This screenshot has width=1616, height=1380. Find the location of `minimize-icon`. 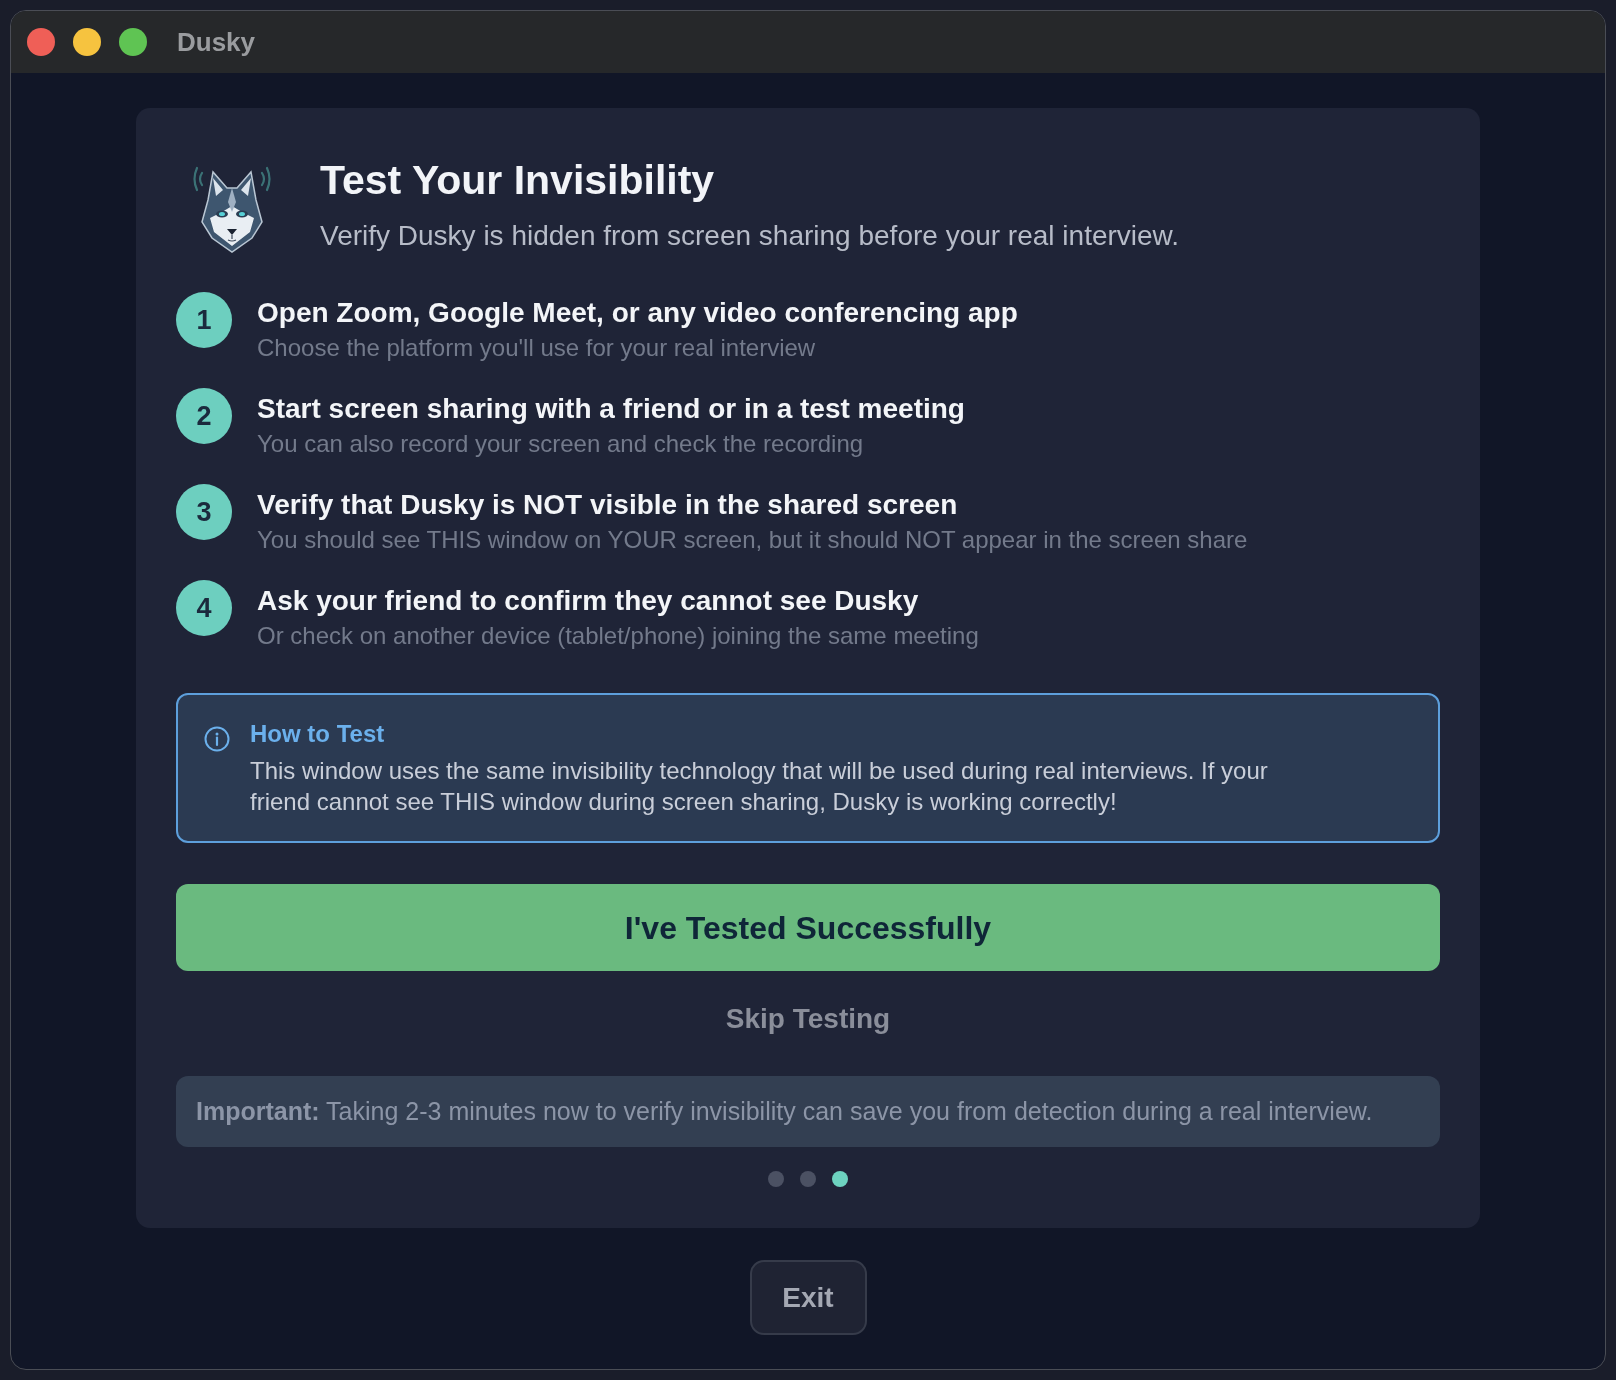

minimize-icon is located at coordinates (87, 42).